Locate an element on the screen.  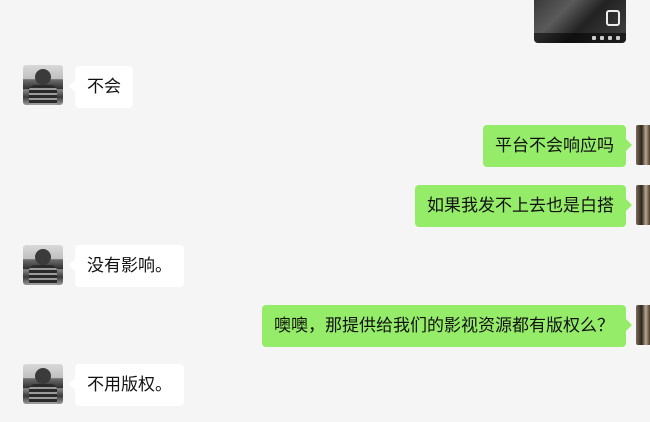
message-bubble-outgoing: 如果我发不上去也是白搭 is located at coordinates (523, 206).